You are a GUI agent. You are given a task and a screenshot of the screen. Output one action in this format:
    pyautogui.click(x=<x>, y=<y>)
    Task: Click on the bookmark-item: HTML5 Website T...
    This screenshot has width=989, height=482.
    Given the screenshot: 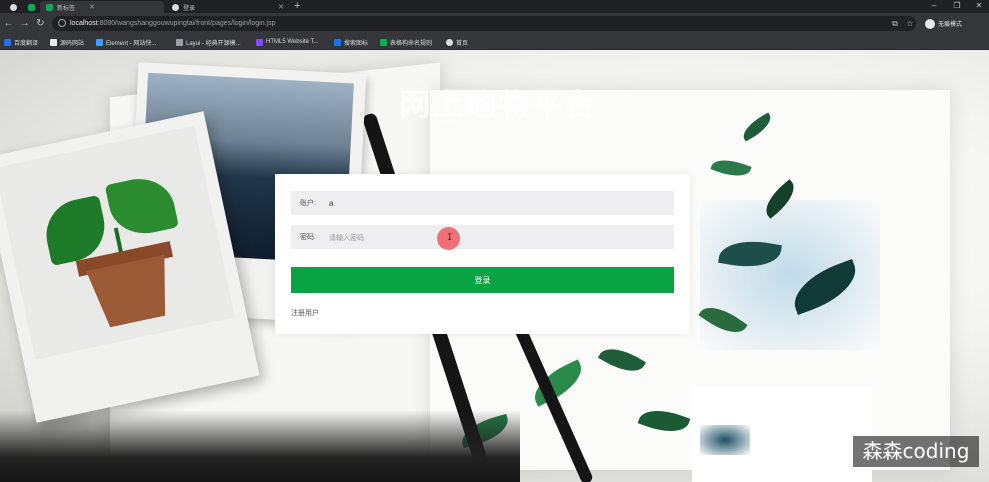 What is the action you would take?
    pyautogui.click(x=287, y=42)
    